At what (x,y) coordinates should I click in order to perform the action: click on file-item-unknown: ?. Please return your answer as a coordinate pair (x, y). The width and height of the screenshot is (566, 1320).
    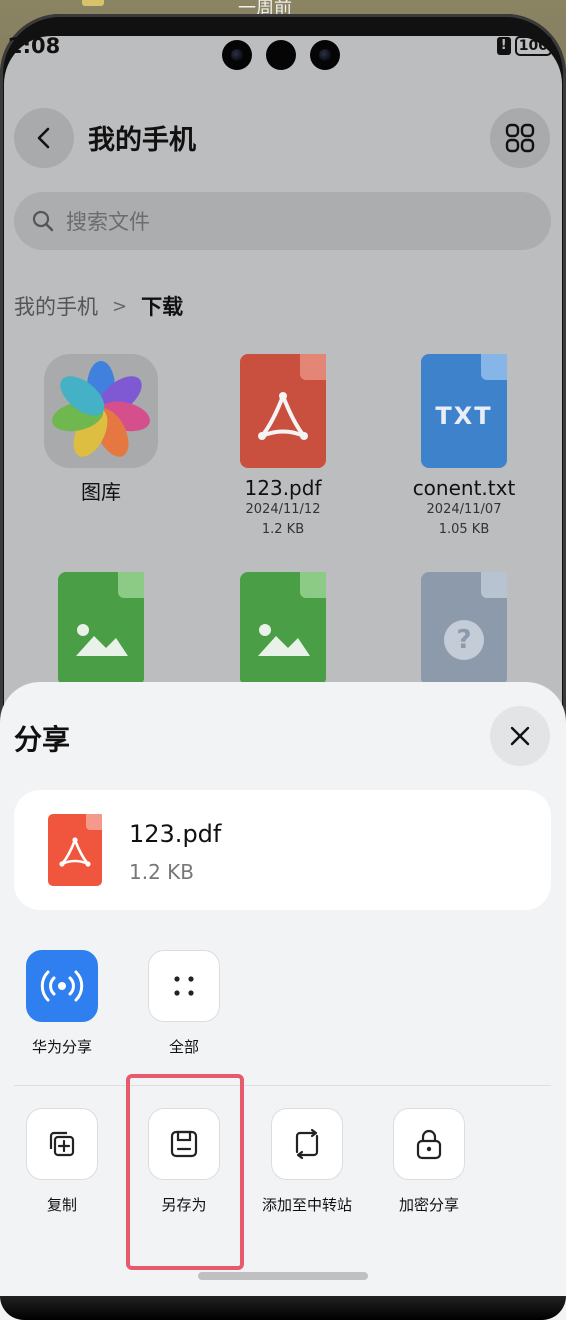
    Looking at the image, I should click on (464, 629).